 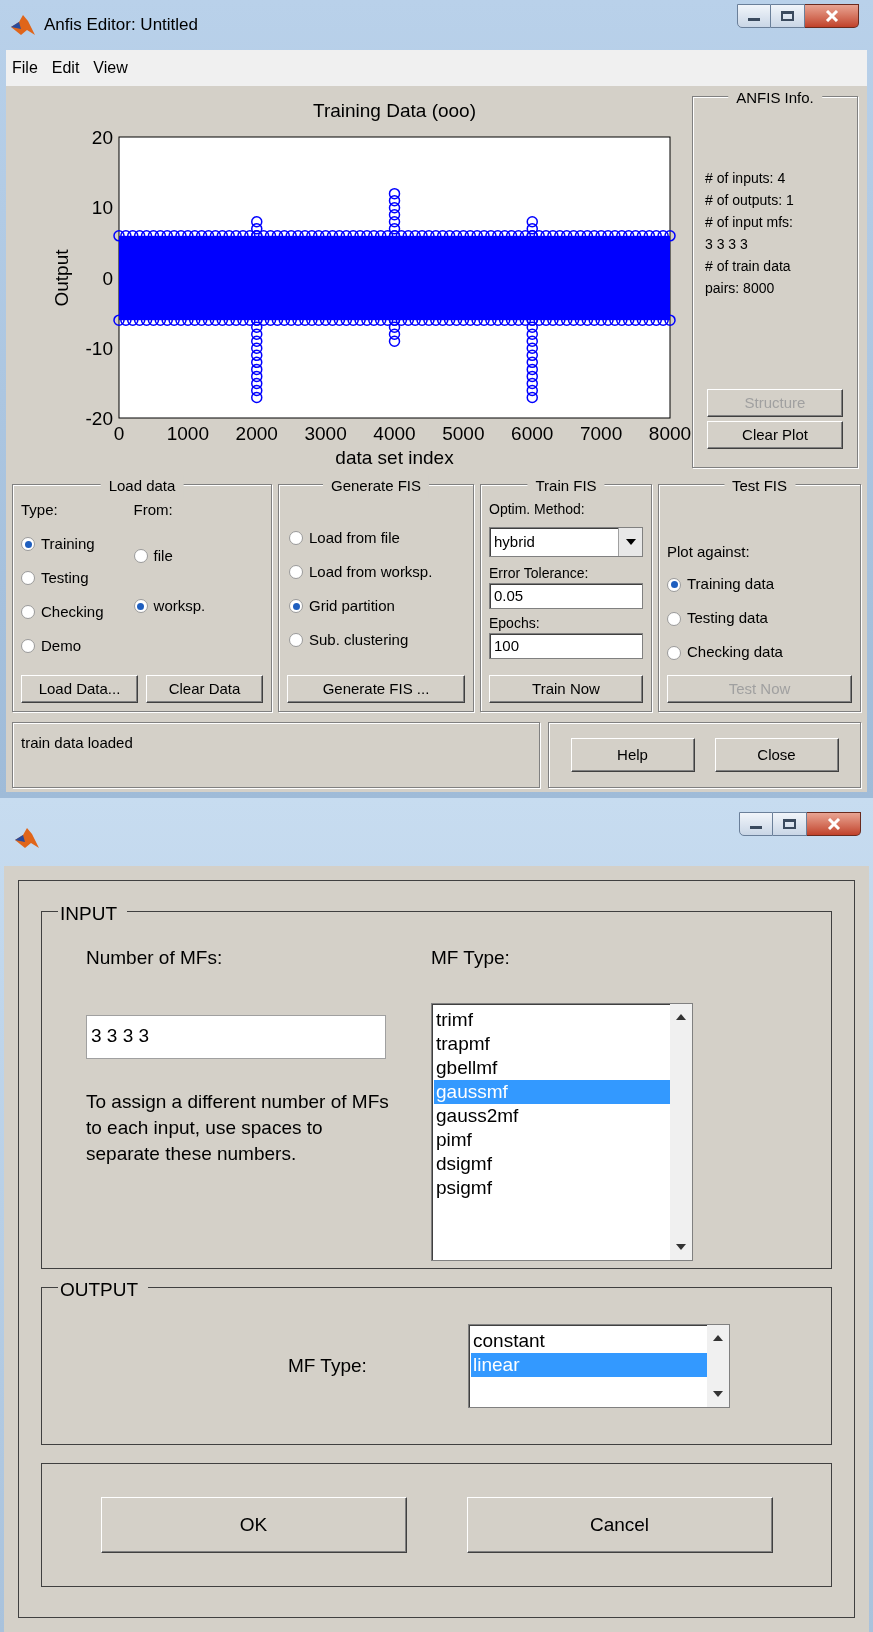 What do you see at coordinates (552, 1163) in the screenshot?
I see `list-item: dsigmf` at bounding box center [552, 1163].